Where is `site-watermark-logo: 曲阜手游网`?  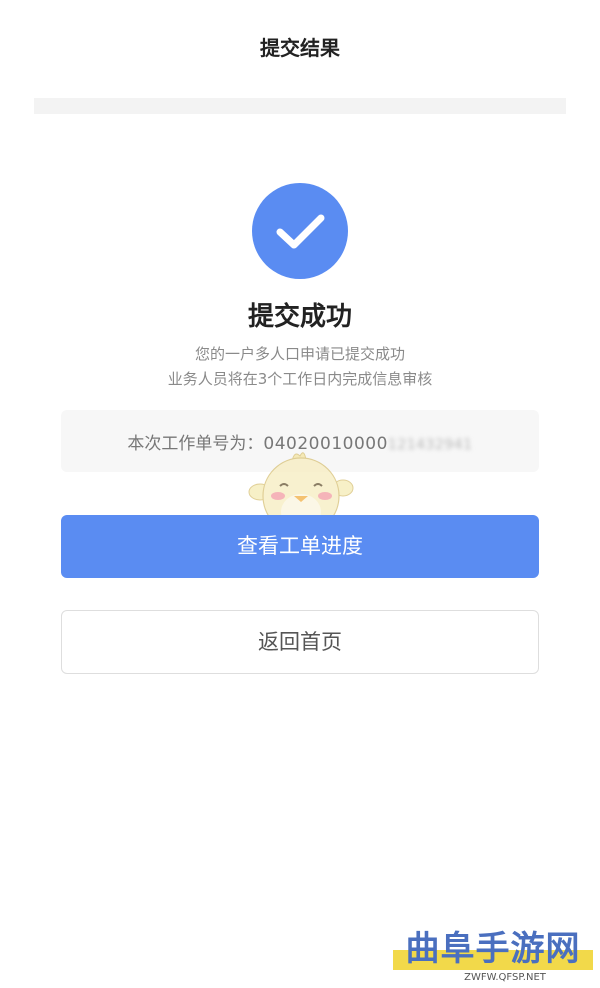
site-watermark-logo: 曲阜手游网 is located at coordinates (493, 949).